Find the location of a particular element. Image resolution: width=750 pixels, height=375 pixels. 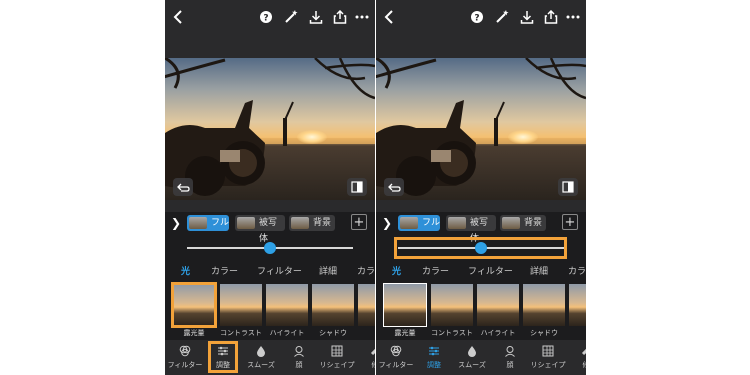

filter-icon is located at coordinates (185, 351).